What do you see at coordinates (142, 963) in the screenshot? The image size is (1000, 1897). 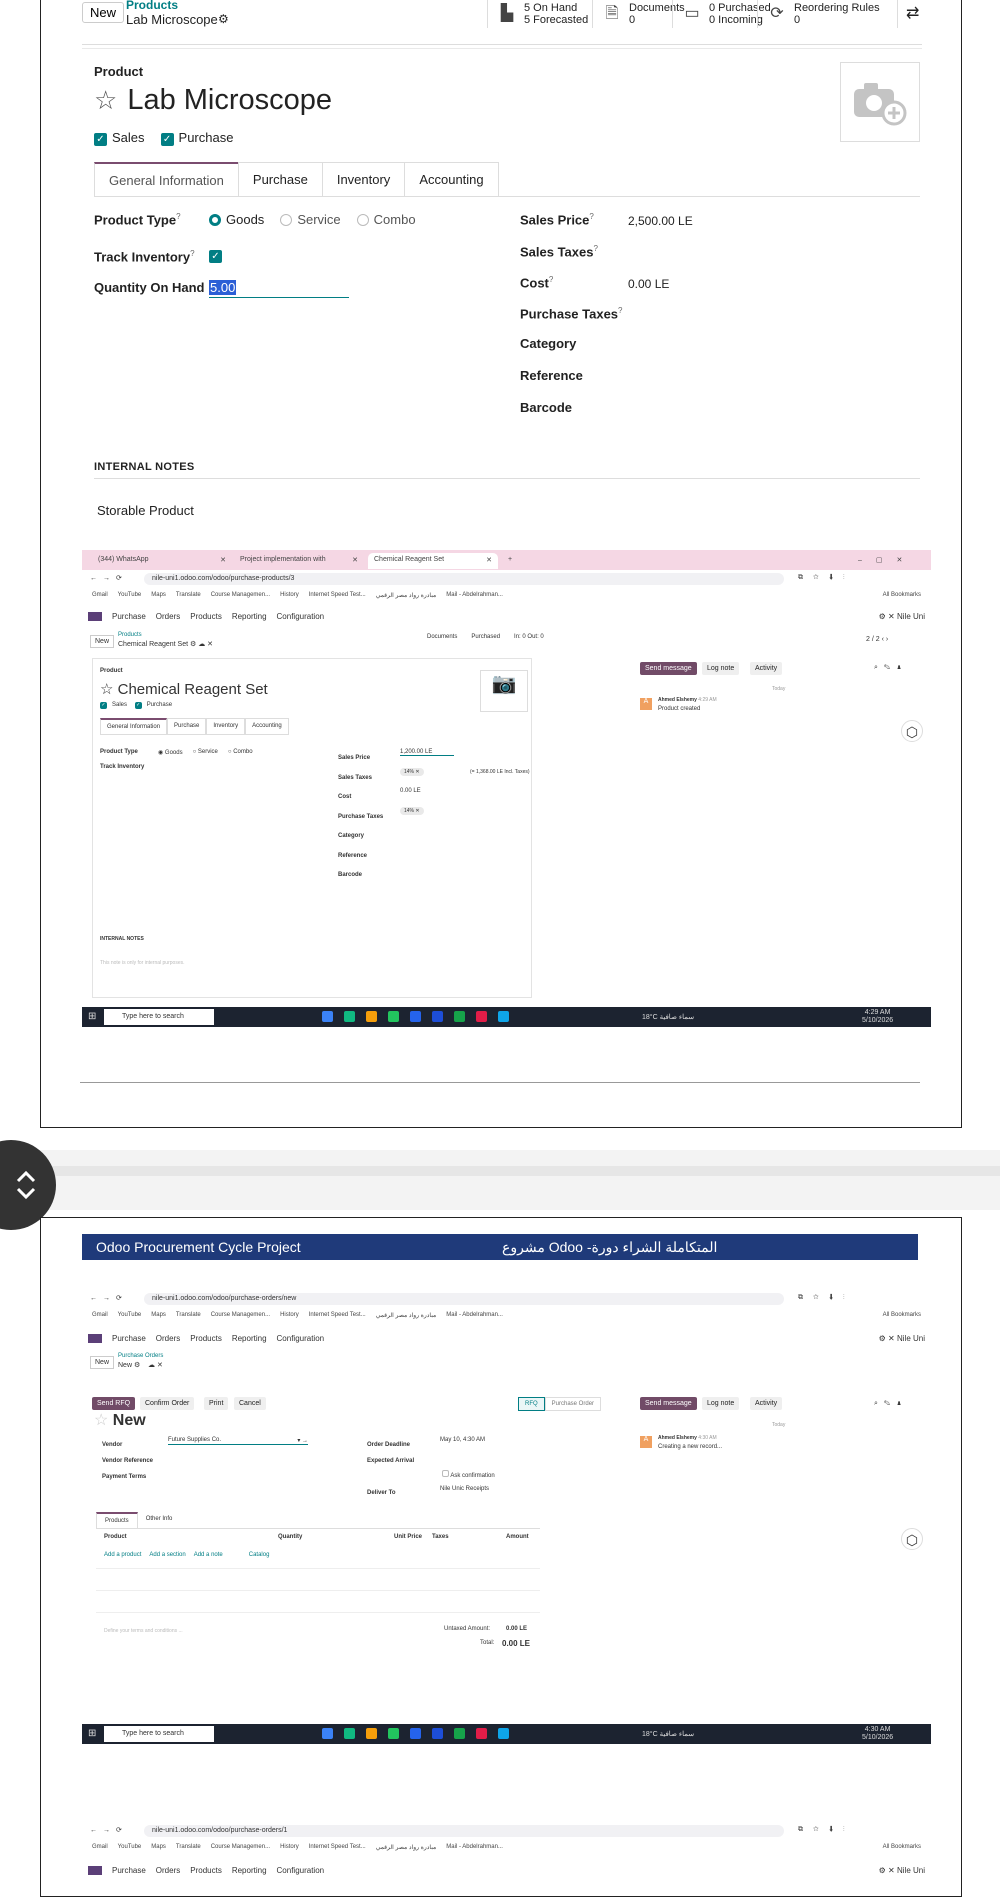 I see `internal-notes-placeholder: This note is only for internal purposes.` at bounding box center [142, 963].